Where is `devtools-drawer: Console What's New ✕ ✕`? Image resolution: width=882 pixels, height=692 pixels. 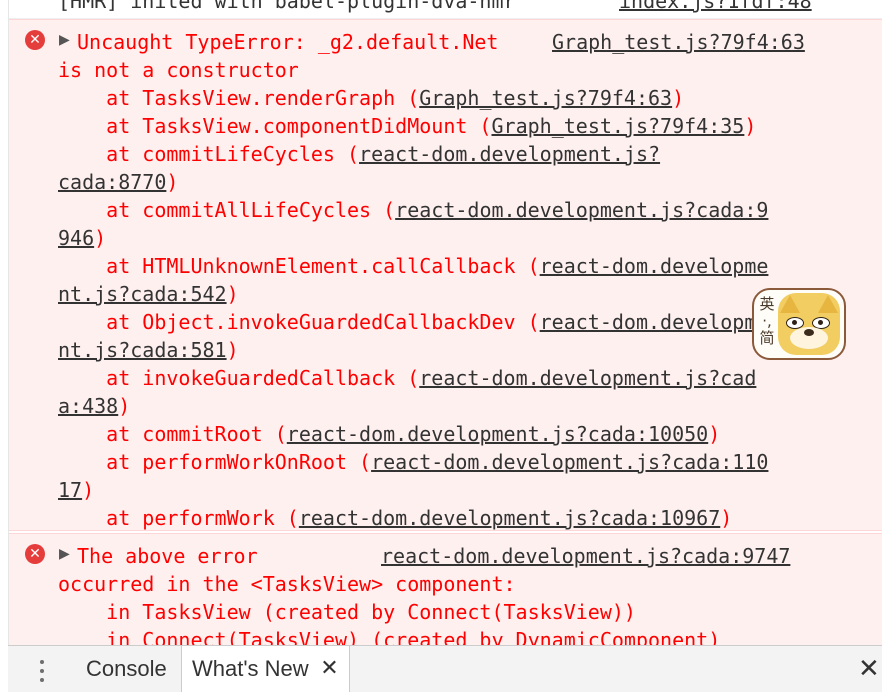 devtools-drawer: Console What's New ✕ ✕ is located at coordinates (445, 668).